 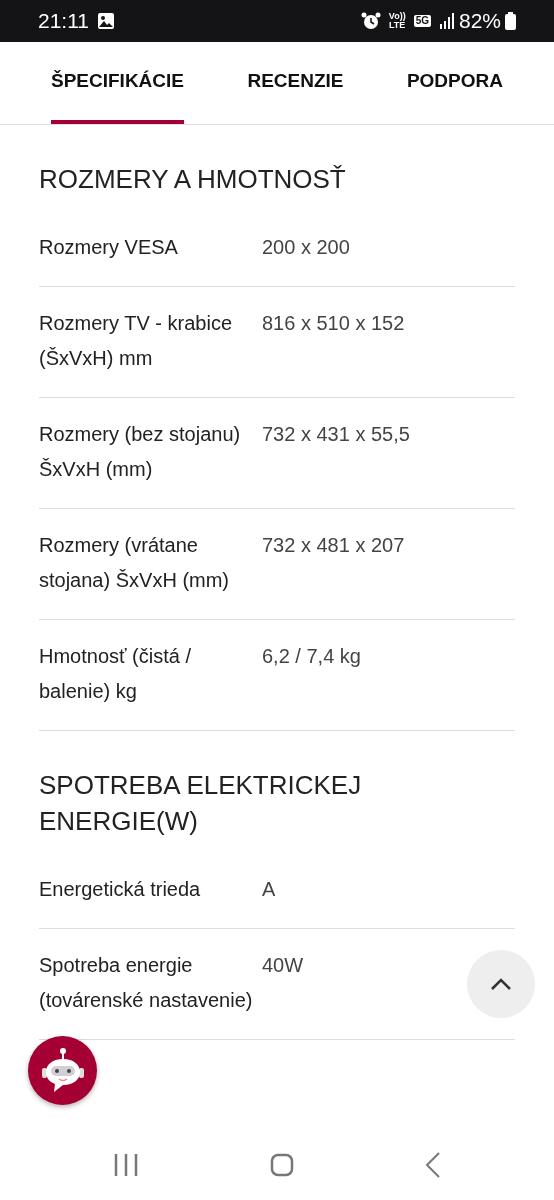 I want to click on spec-label: Hmotnosť (čistá / balenie) kg, so click(x=115, y=674).